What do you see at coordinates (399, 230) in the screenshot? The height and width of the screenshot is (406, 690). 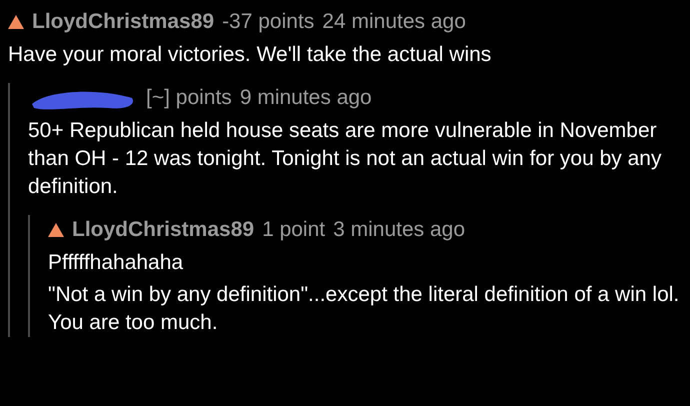 I see `timestamp: 3 minutes ago` at bounding box center [399, 230].